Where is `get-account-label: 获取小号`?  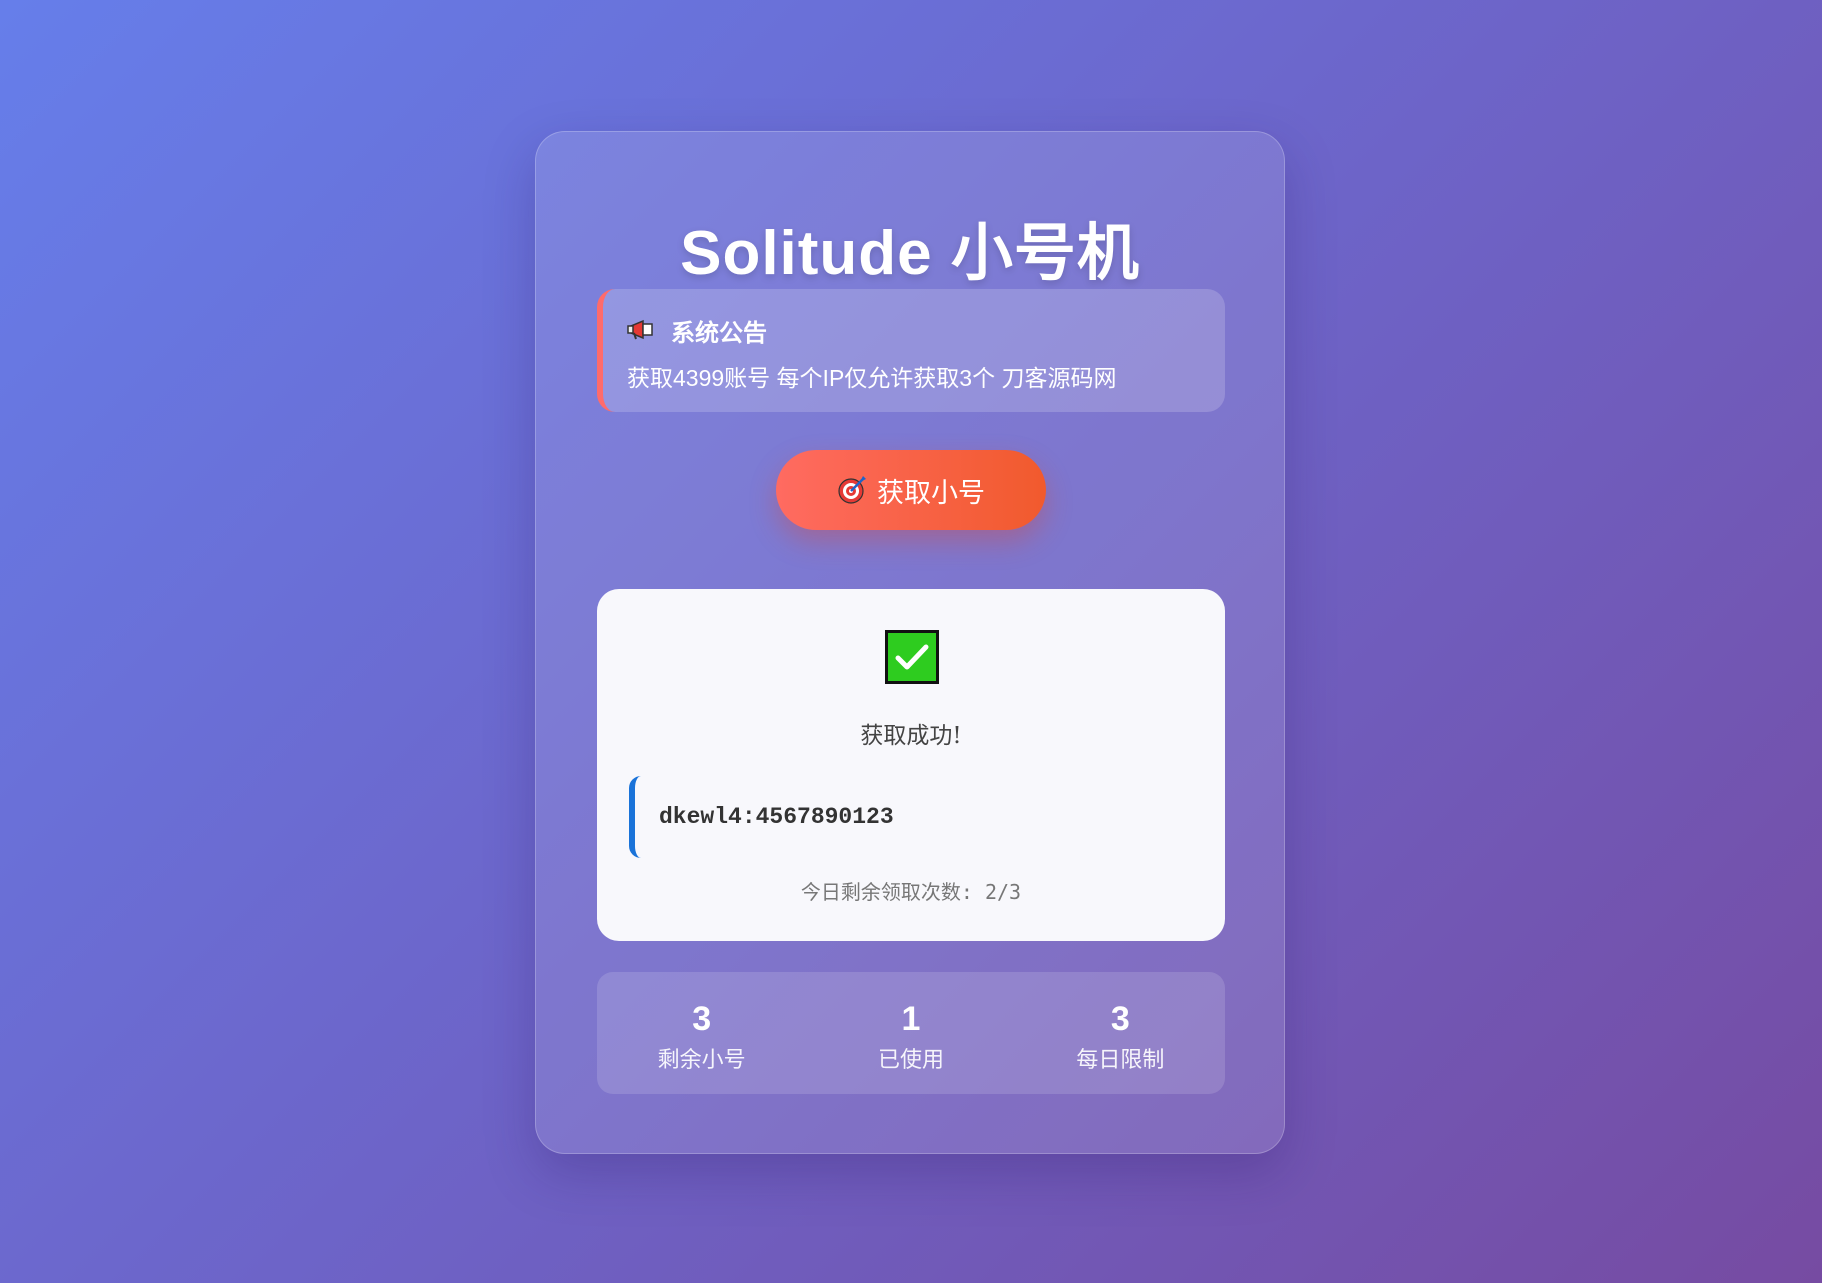 get-account-label: 获取小号 is located at coordinates (931, 492).